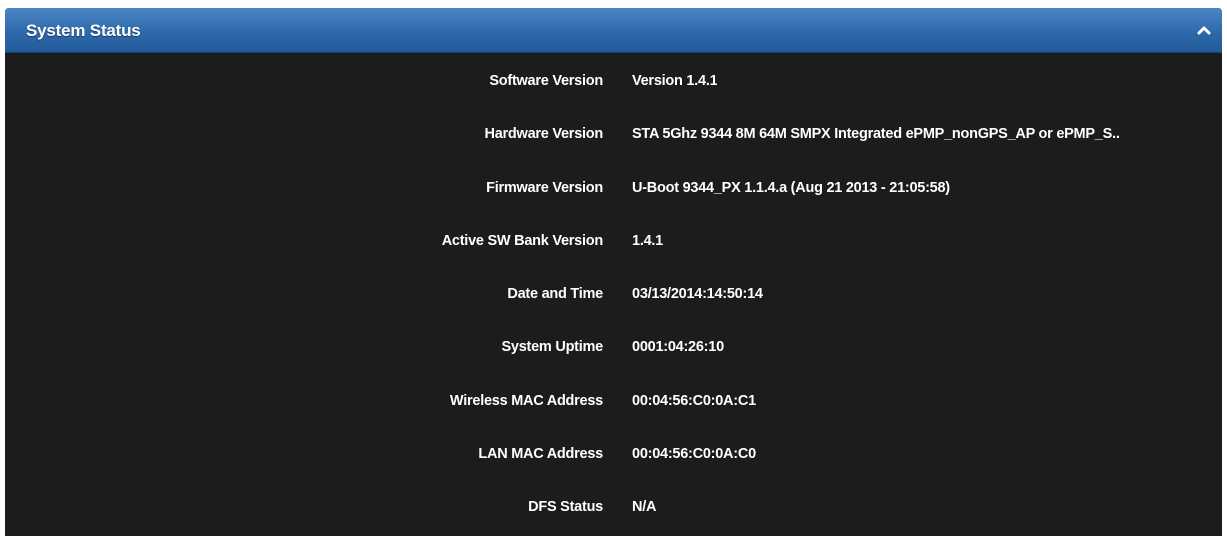  Describe the element at coordinates (613, 451) in the screenshot. I see `status-row-lan-mac-address: LAN MAC Address 00:04:56:C0:0A:C0` at that location.